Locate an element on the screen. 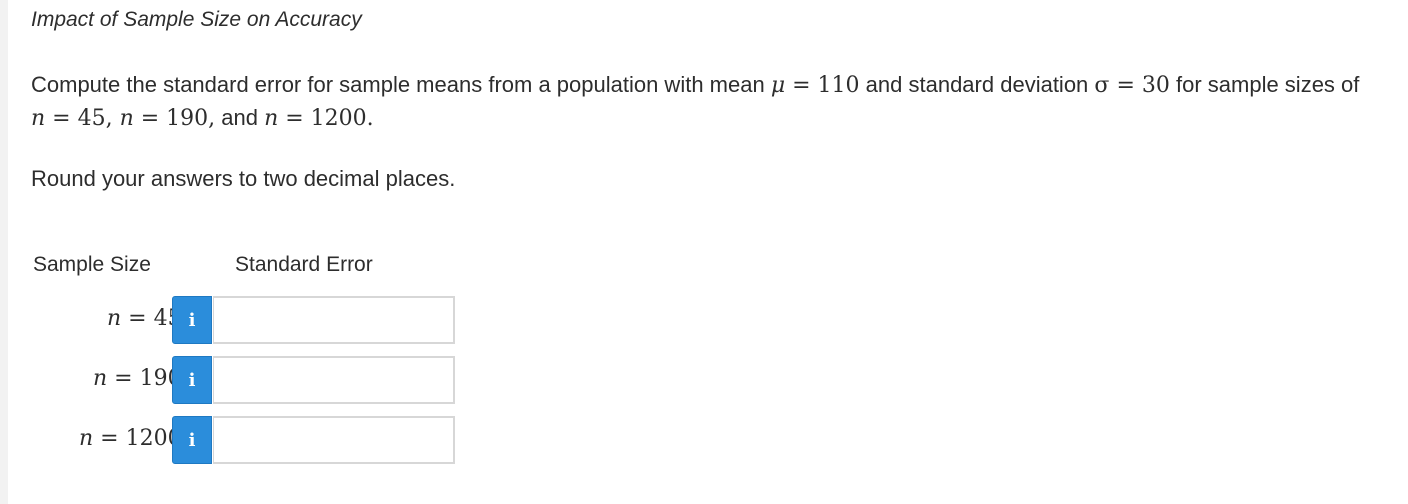 The width and height of the screenshot is (1408, 504). standard-error-input-n45 is located at coordinates (334, 320).